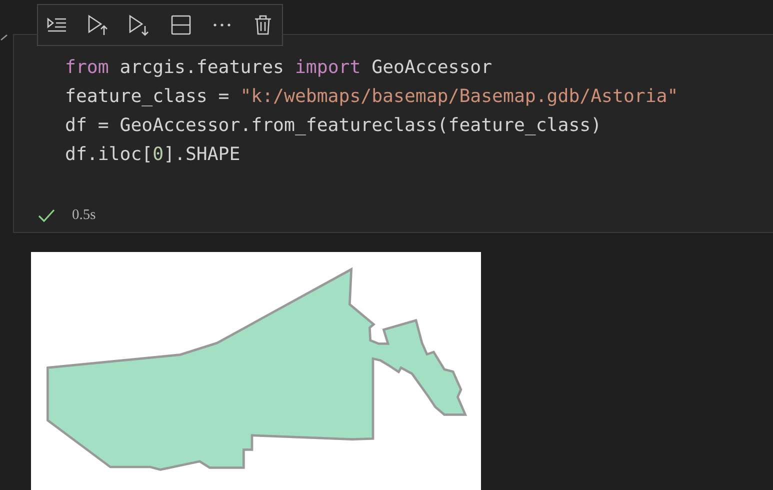 This screenshot has width=773, height=490. What do you see at coordinates (84, 215) in the screenshot?
I see `execution-time: 0.5s` at bounding box center [84, 215].